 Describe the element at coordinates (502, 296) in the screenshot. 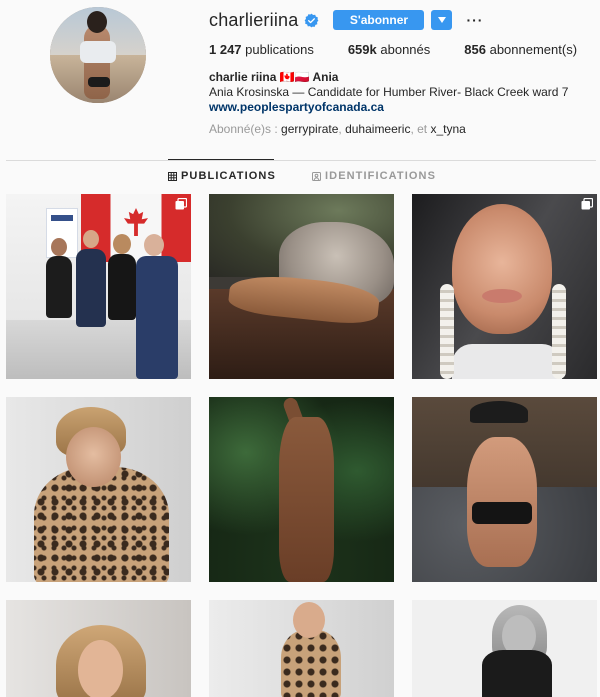

I see `photo-lips` at that location.